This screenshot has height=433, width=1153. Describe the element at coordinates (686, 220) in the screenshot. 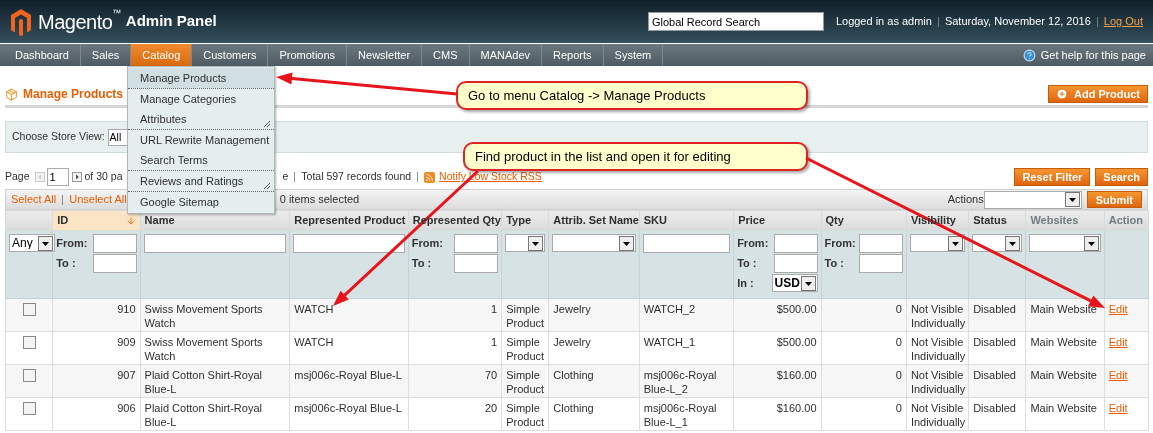

I see `column-header: SKU` at that location.